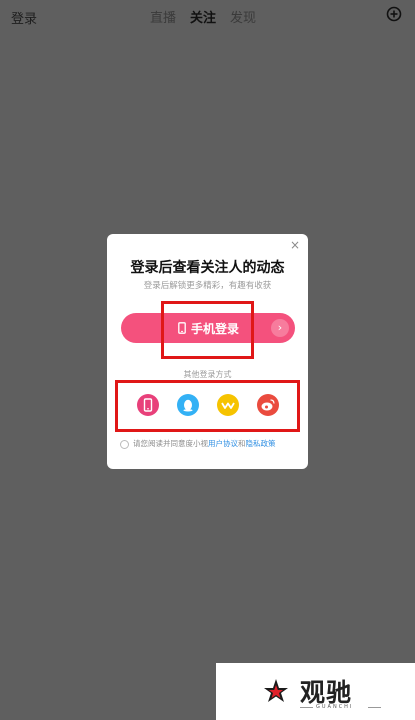  I want to click on tab-bar: 直播 关注 发现, so click(203, 16).